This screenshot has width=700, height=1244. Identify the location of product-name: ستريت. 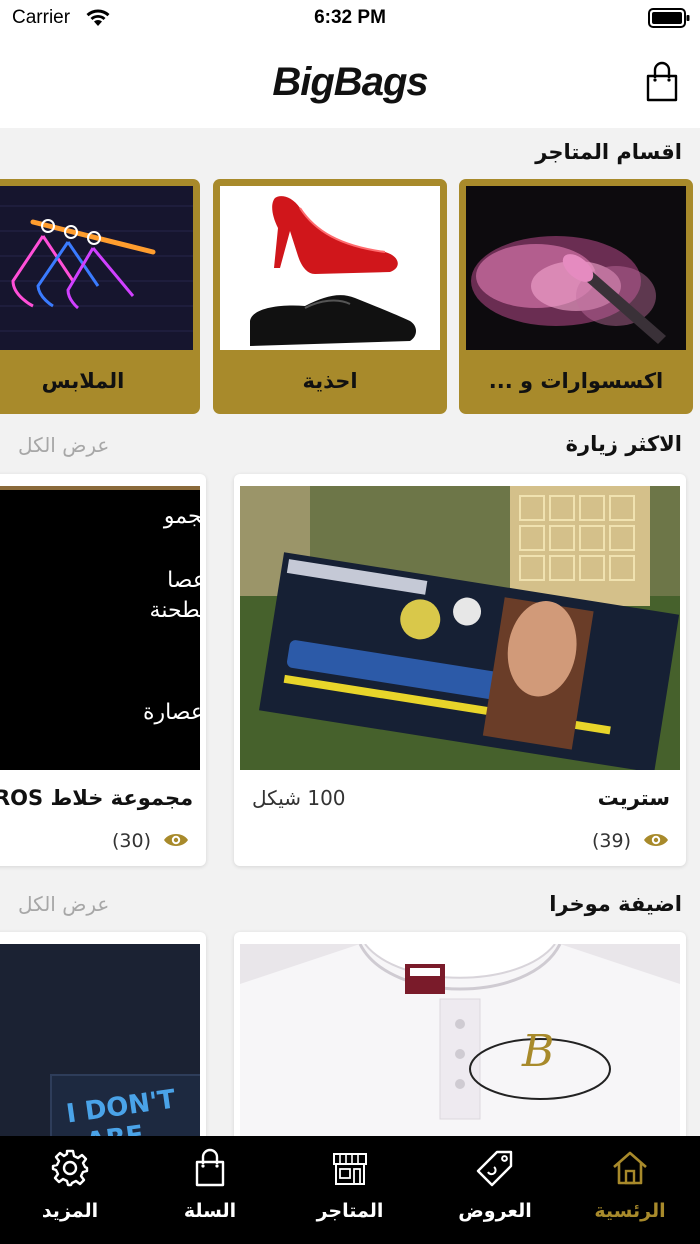
(633, 798).